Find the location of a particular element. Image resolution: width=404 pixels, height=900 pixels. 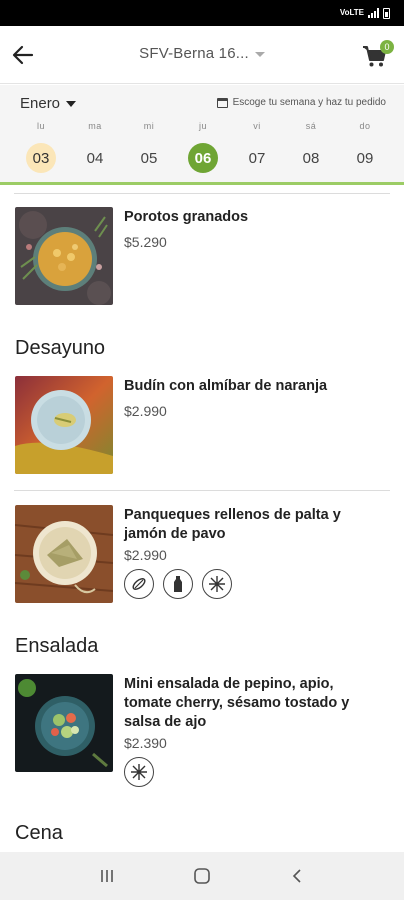

cart-button: 0 is located at coordinates (378, 54).